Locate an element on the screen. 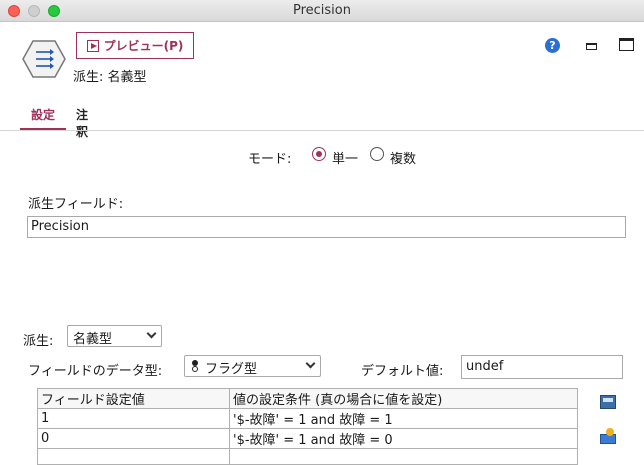  table-cell: 0 is located at coordinates (133, 438).